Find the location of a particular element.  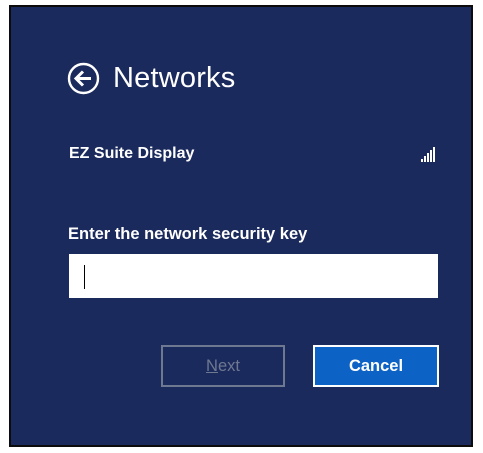

flyout-header: Networks is located at coordinates (151, 78).